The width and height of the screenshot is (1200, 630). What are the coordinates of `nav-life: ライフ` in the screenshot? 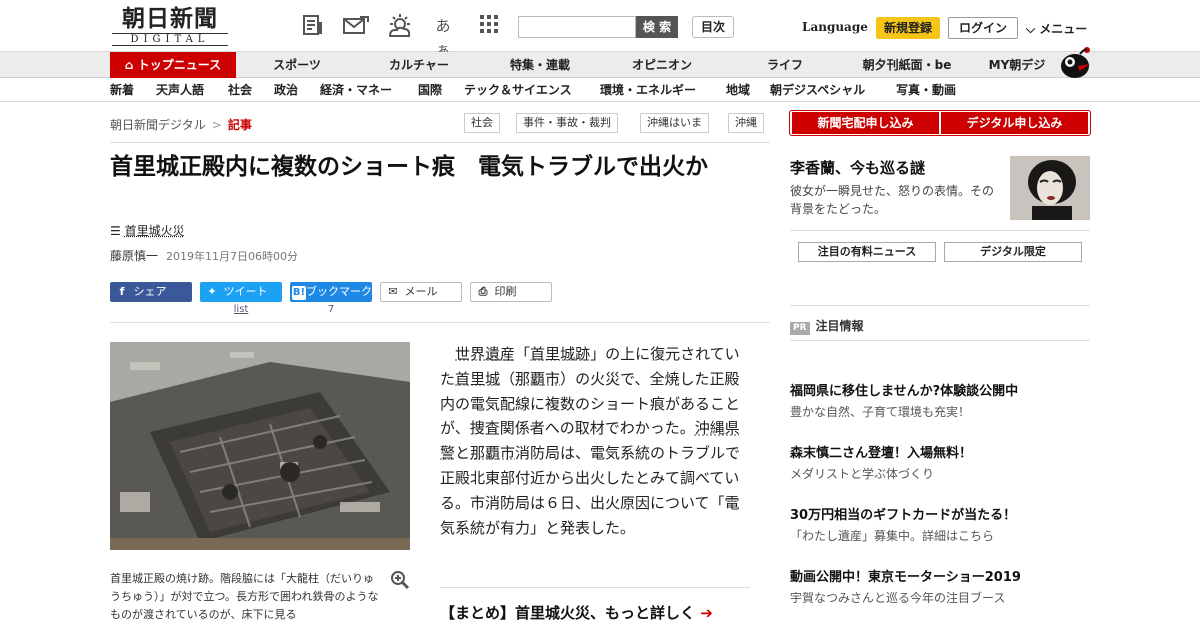 It's located at (785, 65).